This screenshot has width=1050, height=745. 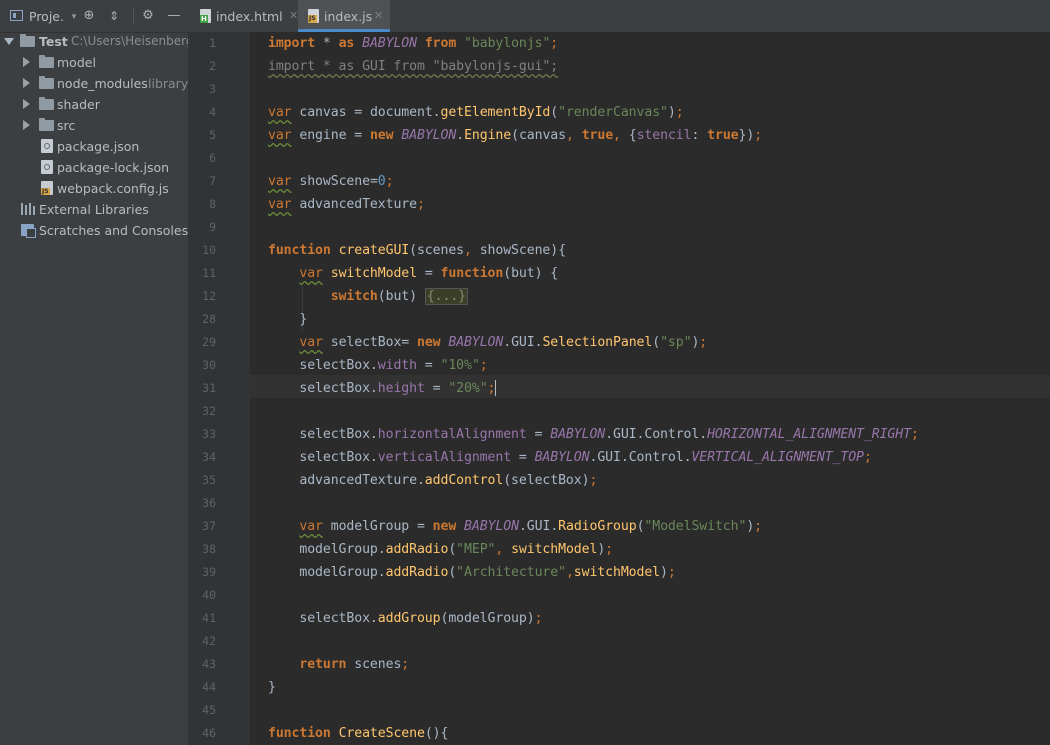 What do you see at coordinates (413, 66) in the screenshot?
I see `code-line: import * as GUI from "babylonjs-gui";` at bounding box center [413, 66].